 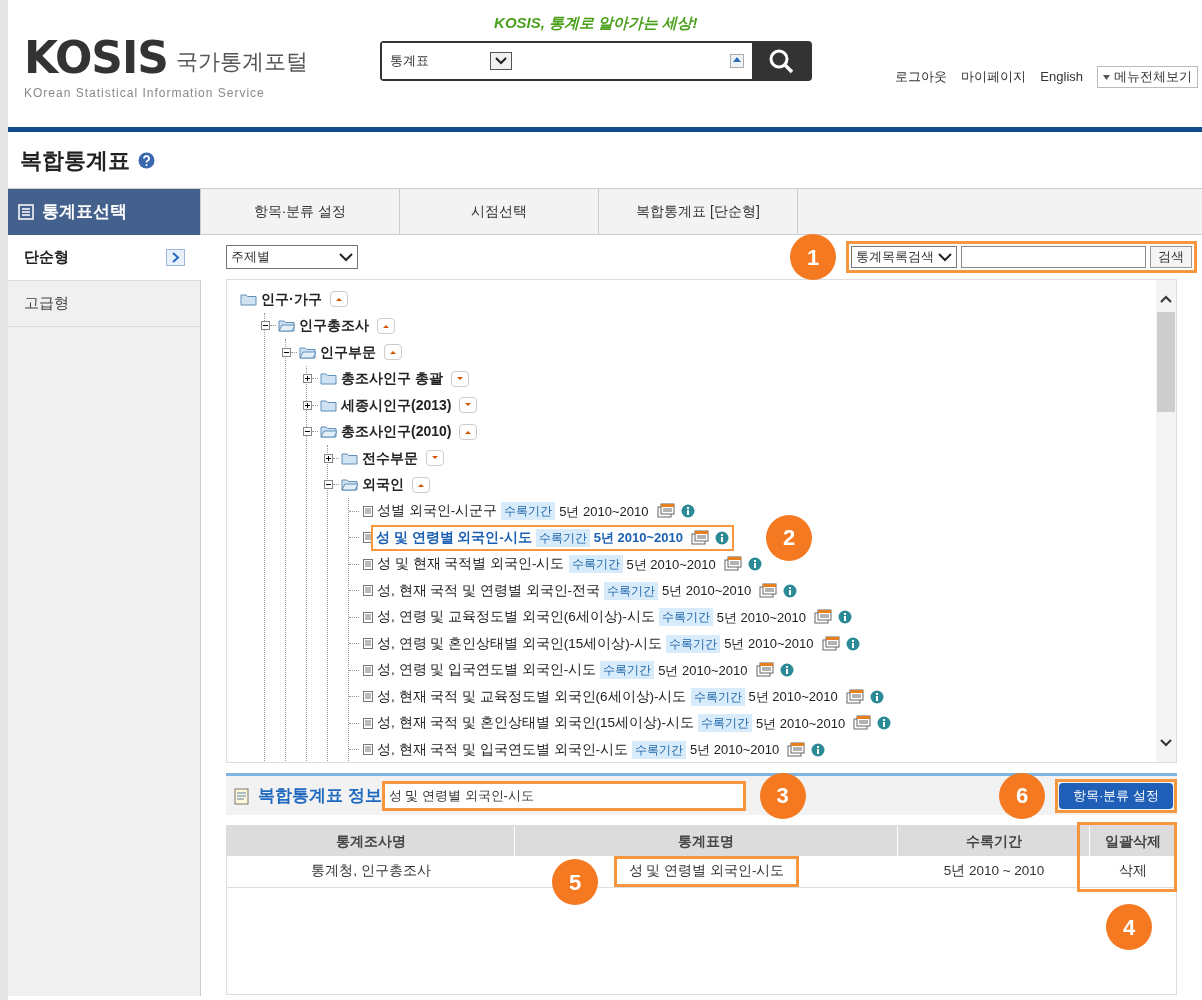 What do you see at coordinates (84, 212) in the screenshot?
I see `sidebar-title: 통계표선택` at bounding box center [84, 212].